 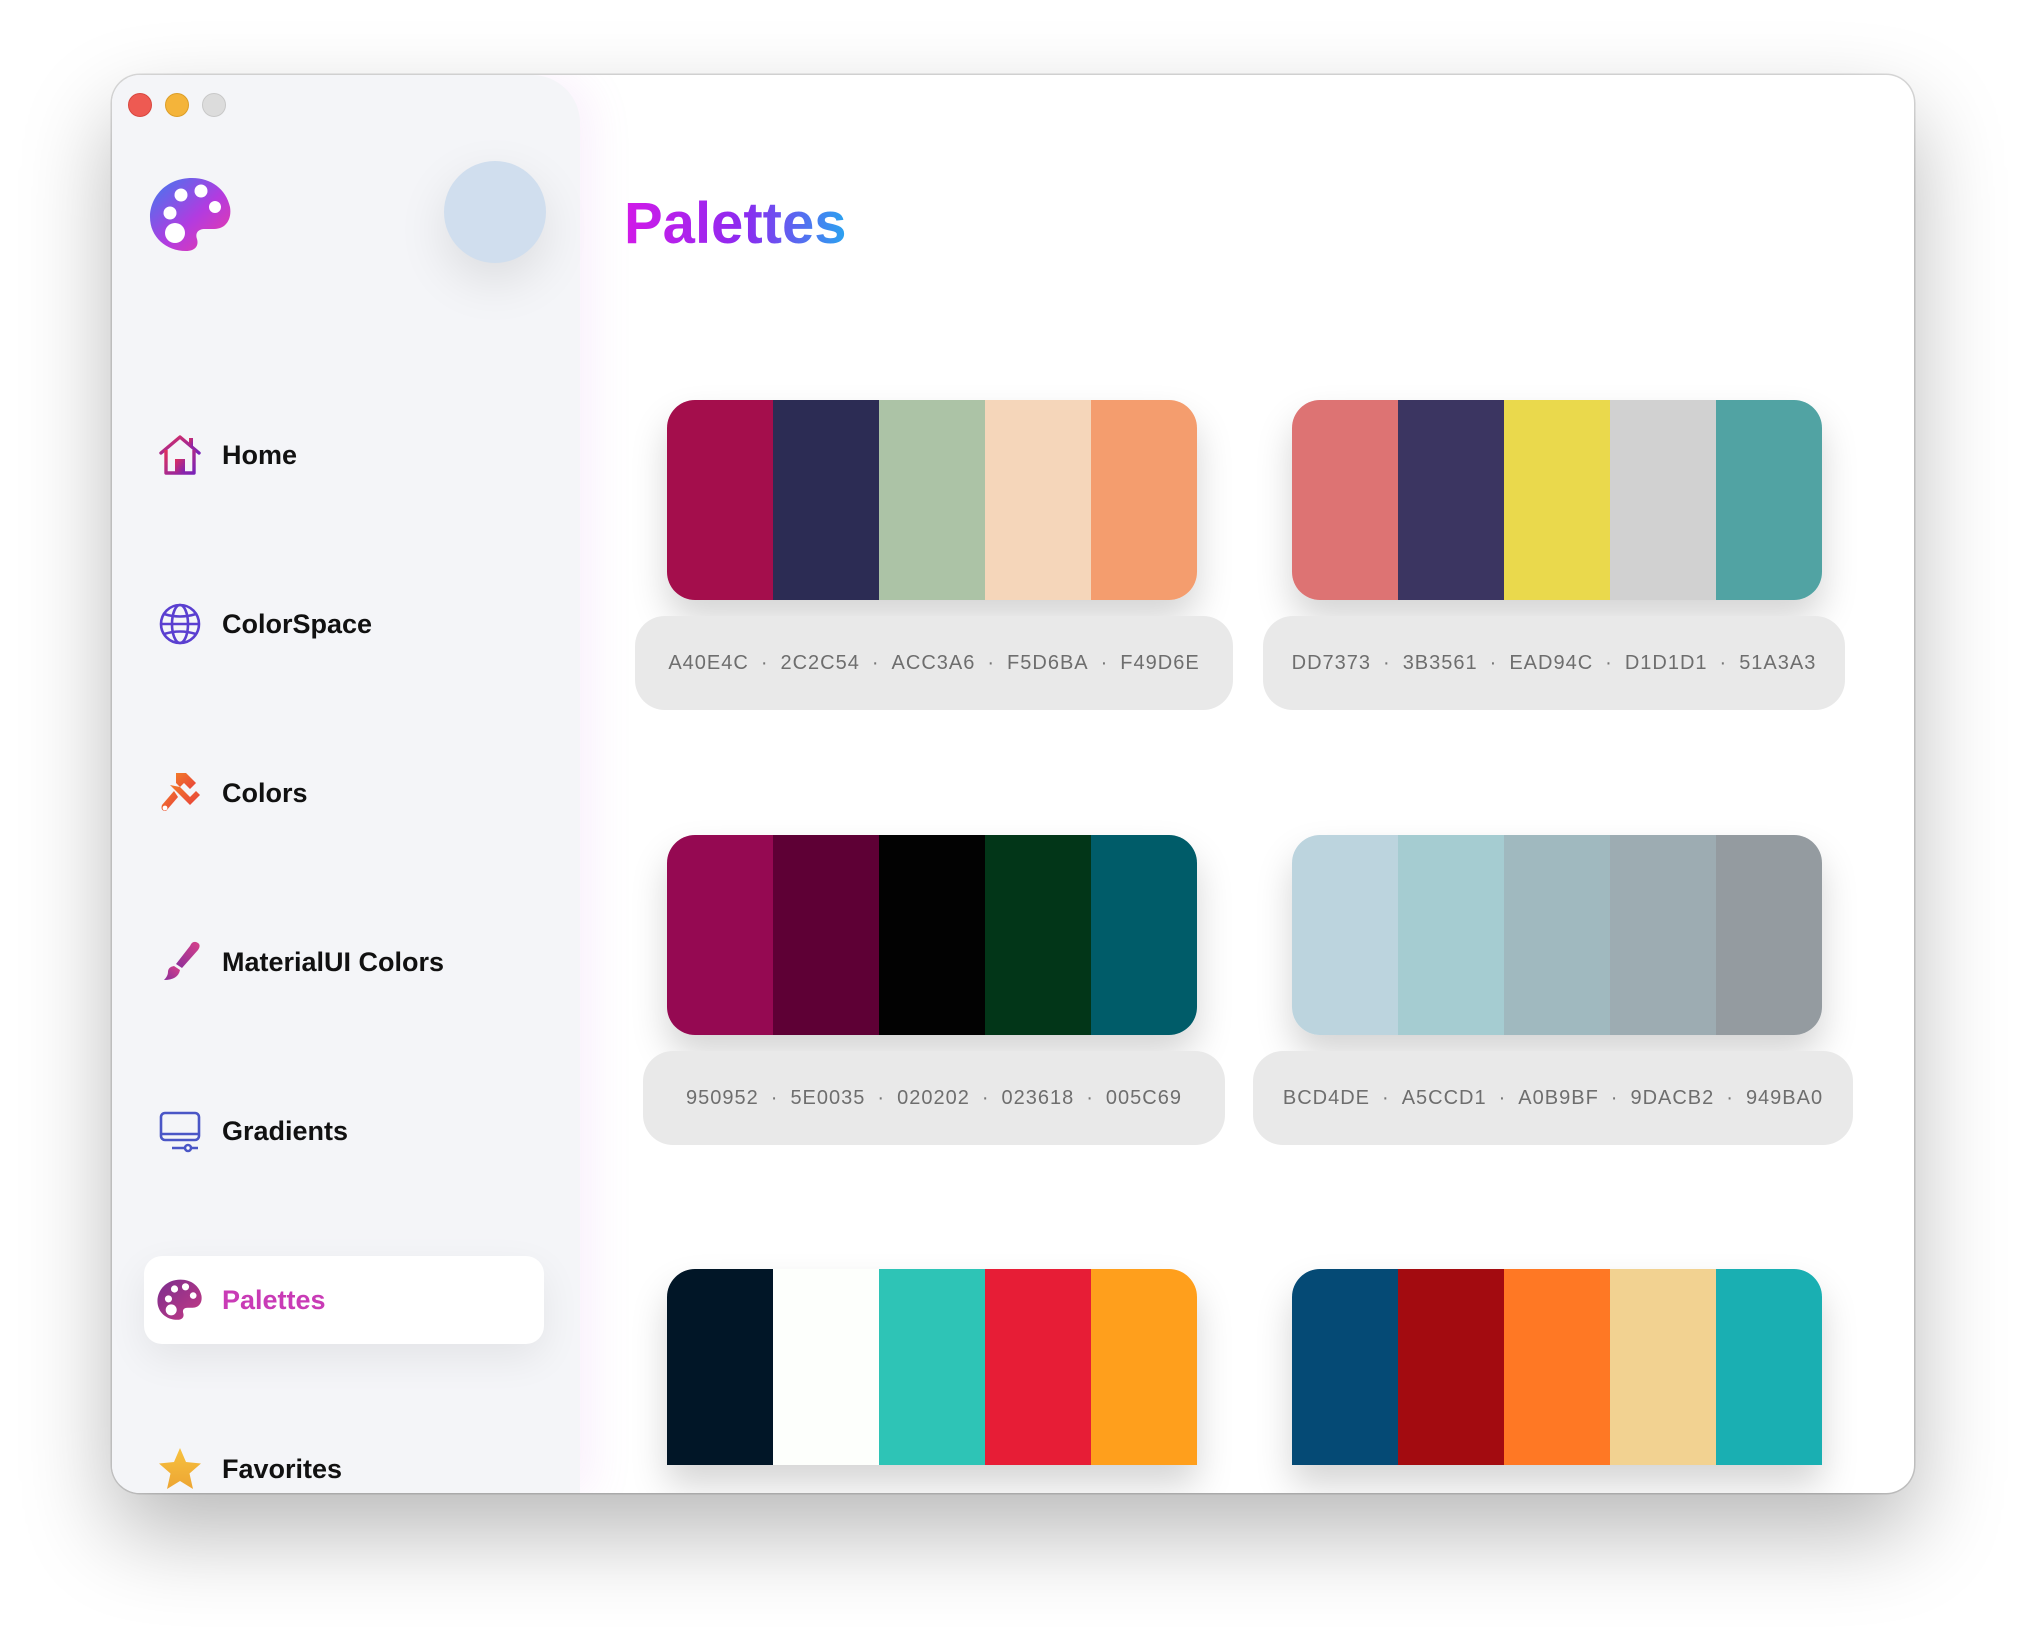 What do you see at coordinates (140, 105) in the screenshot?
I see `close-window-button` at bounding box center [140, 105].